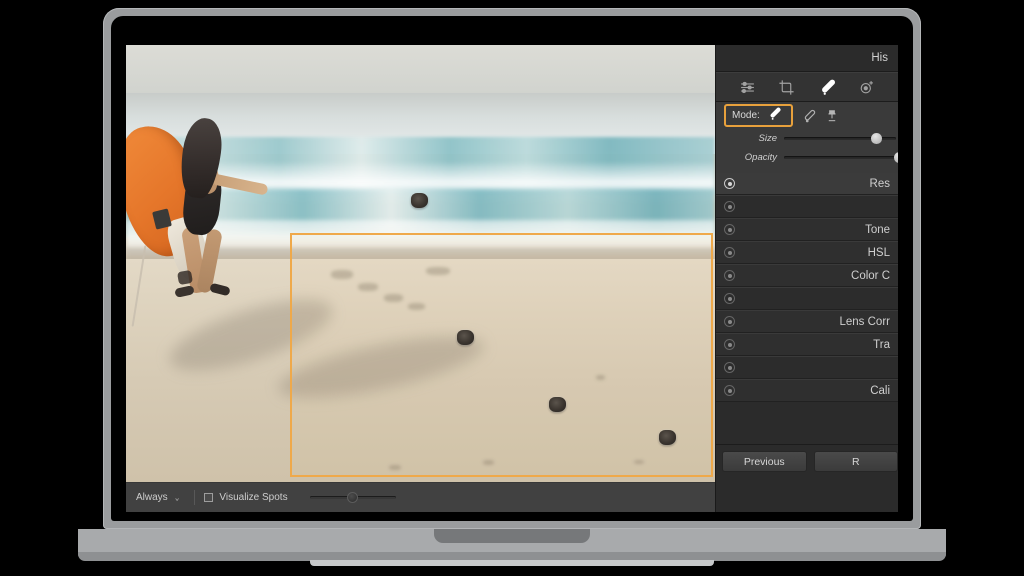 The width and height of the screenshot is (1024, 576). I want to click on mode-row: Mode:, so click(807, 115).